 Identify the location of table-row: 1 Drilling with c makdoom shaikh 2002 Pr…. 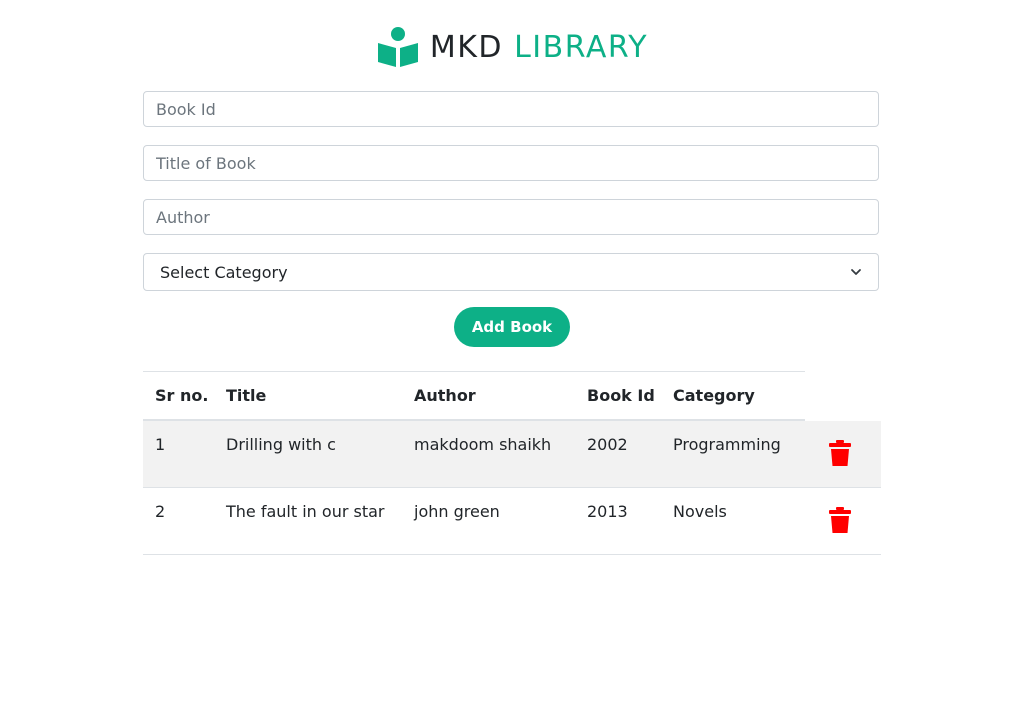
(512, 454).